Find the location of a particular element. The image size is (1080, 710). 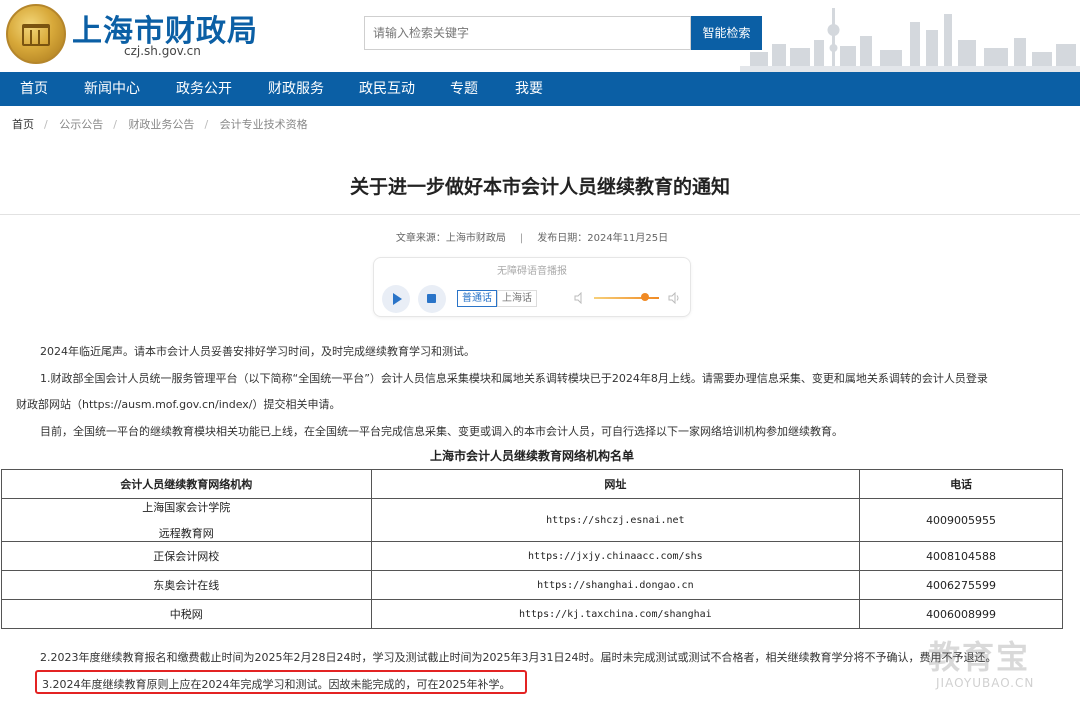

nav-item-home: 首页 is located at coordinates (34, 89).